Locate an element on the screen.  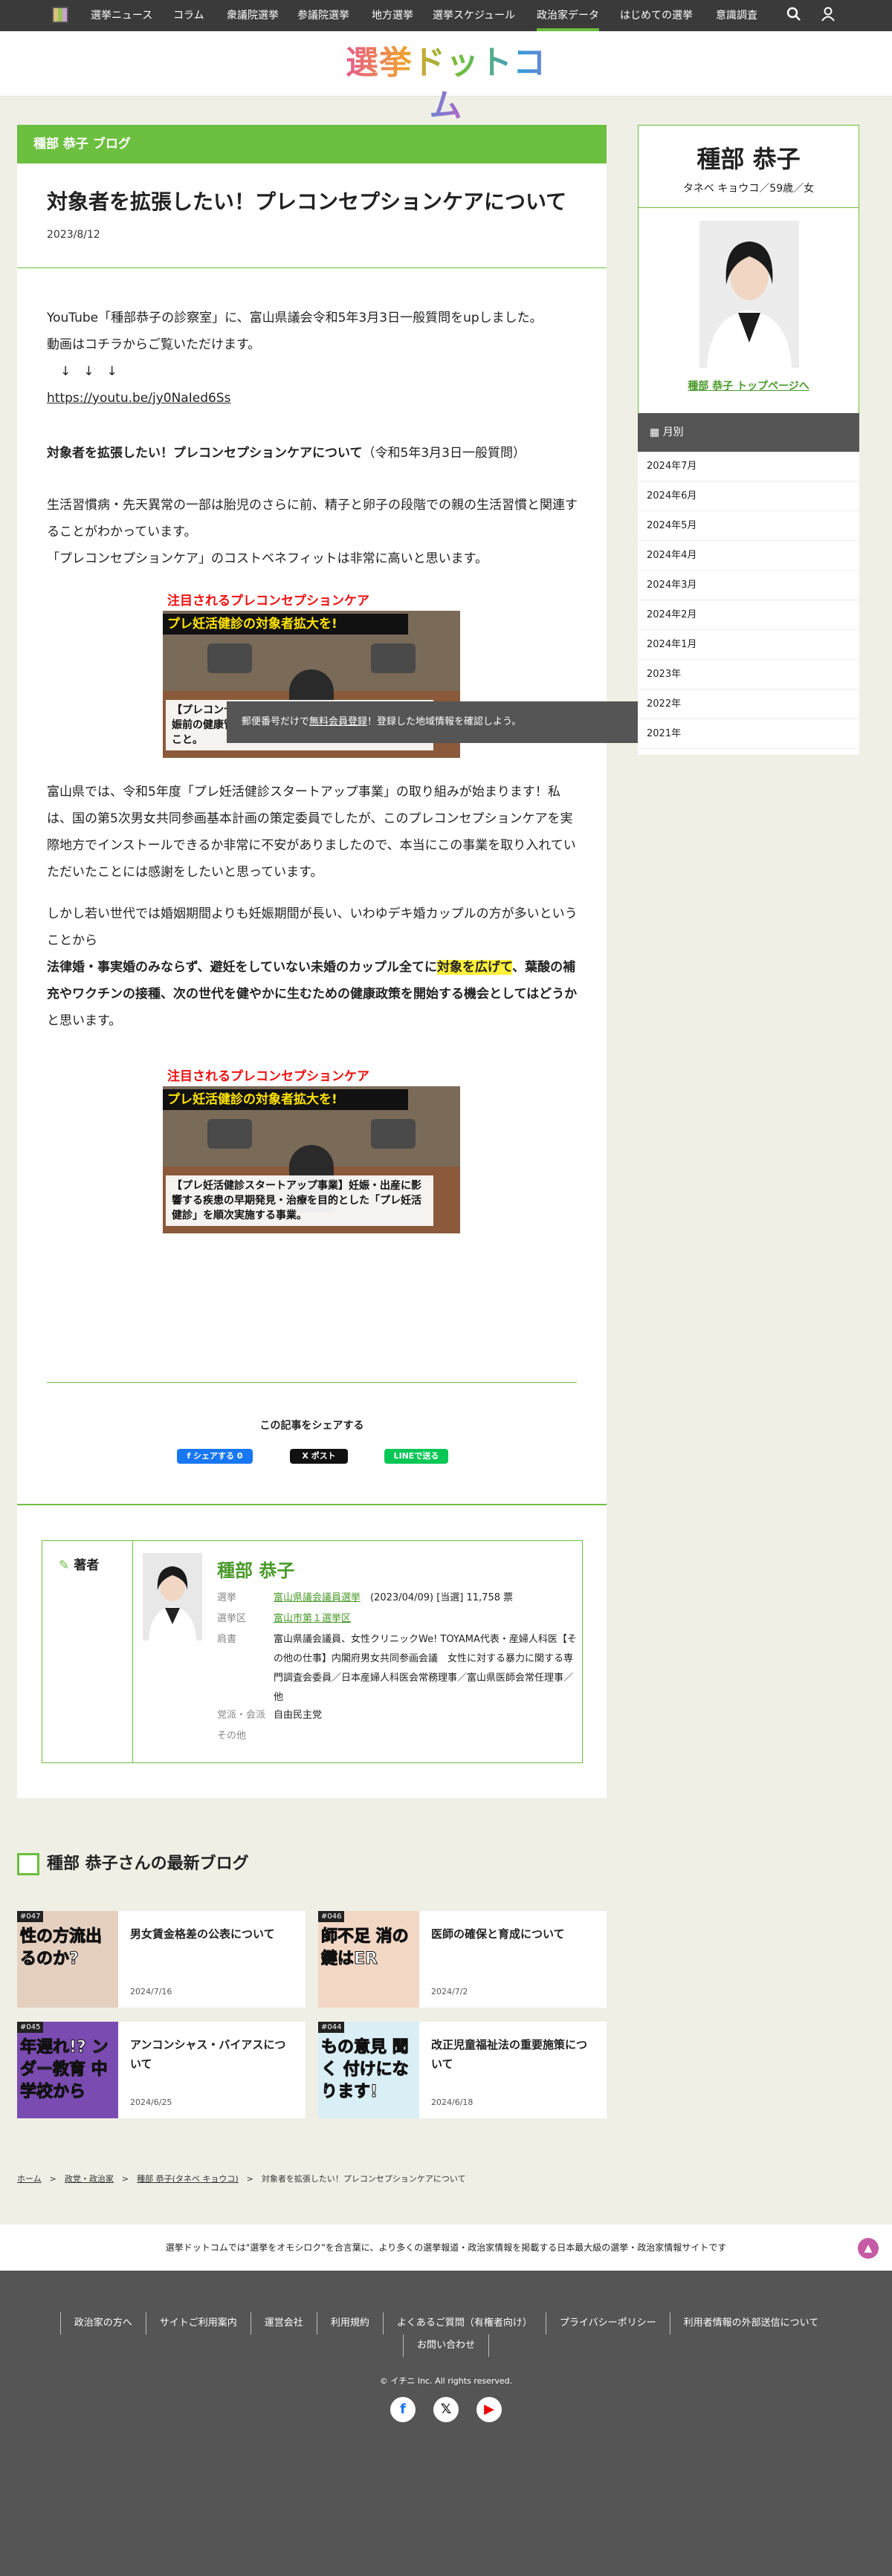
site-header: 選挙ドットコム is located at coordinates (446, 78).